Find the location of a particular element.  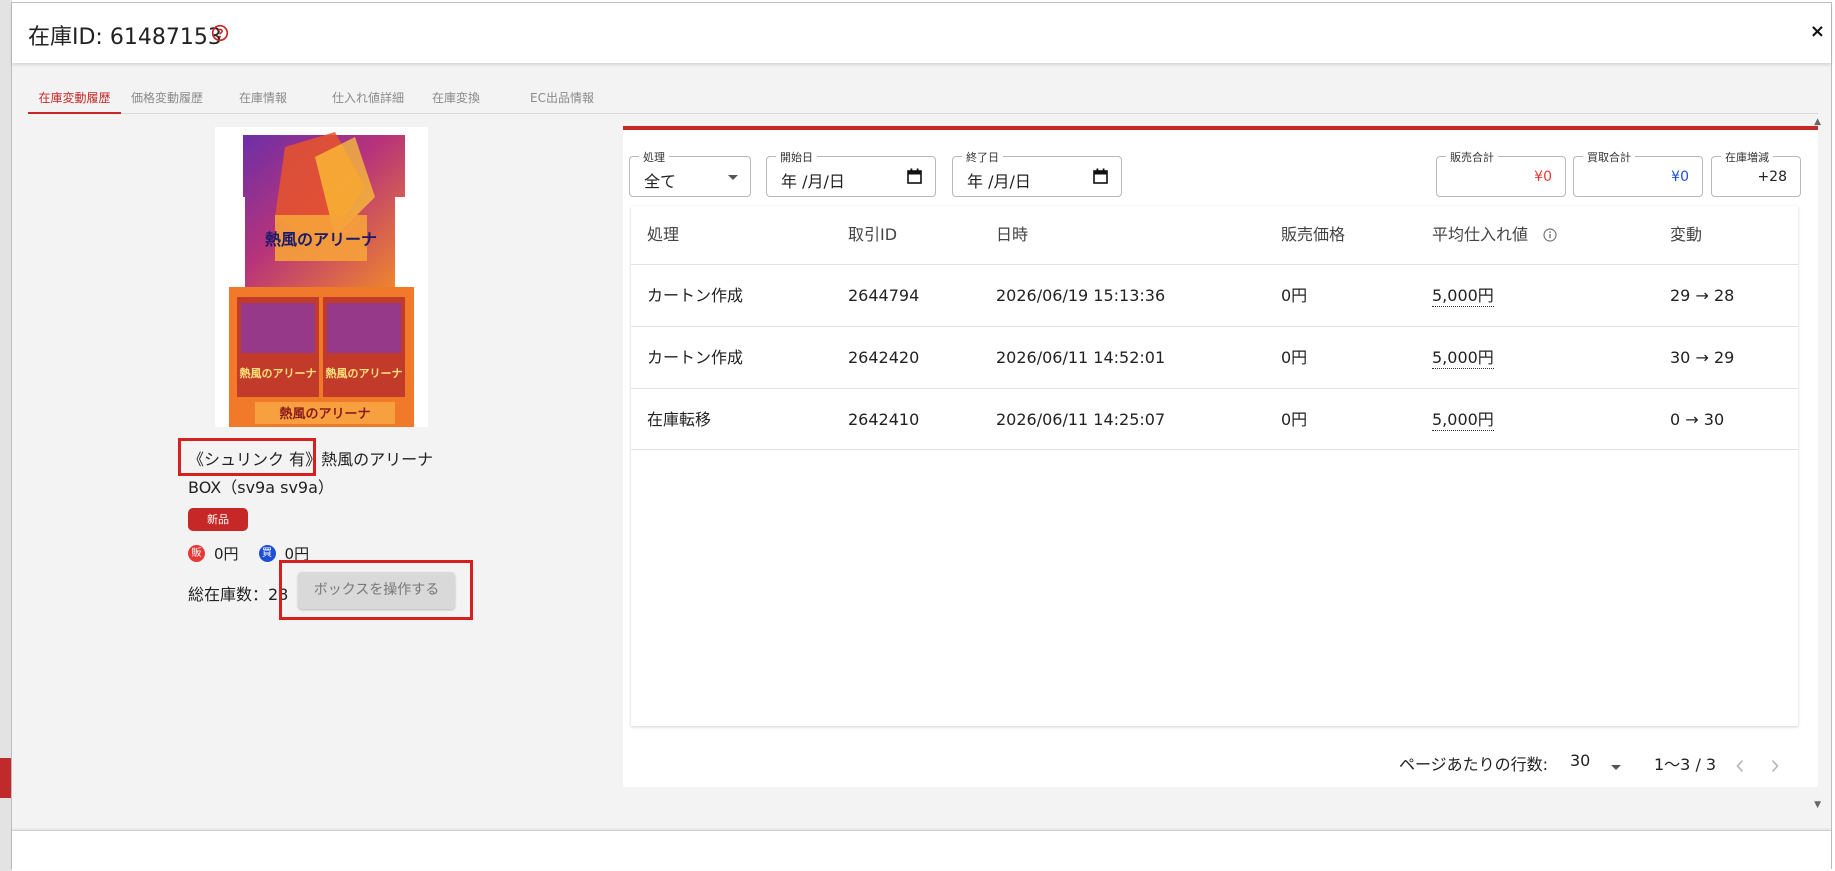

modal-footer is located at coordinates (921, 850).